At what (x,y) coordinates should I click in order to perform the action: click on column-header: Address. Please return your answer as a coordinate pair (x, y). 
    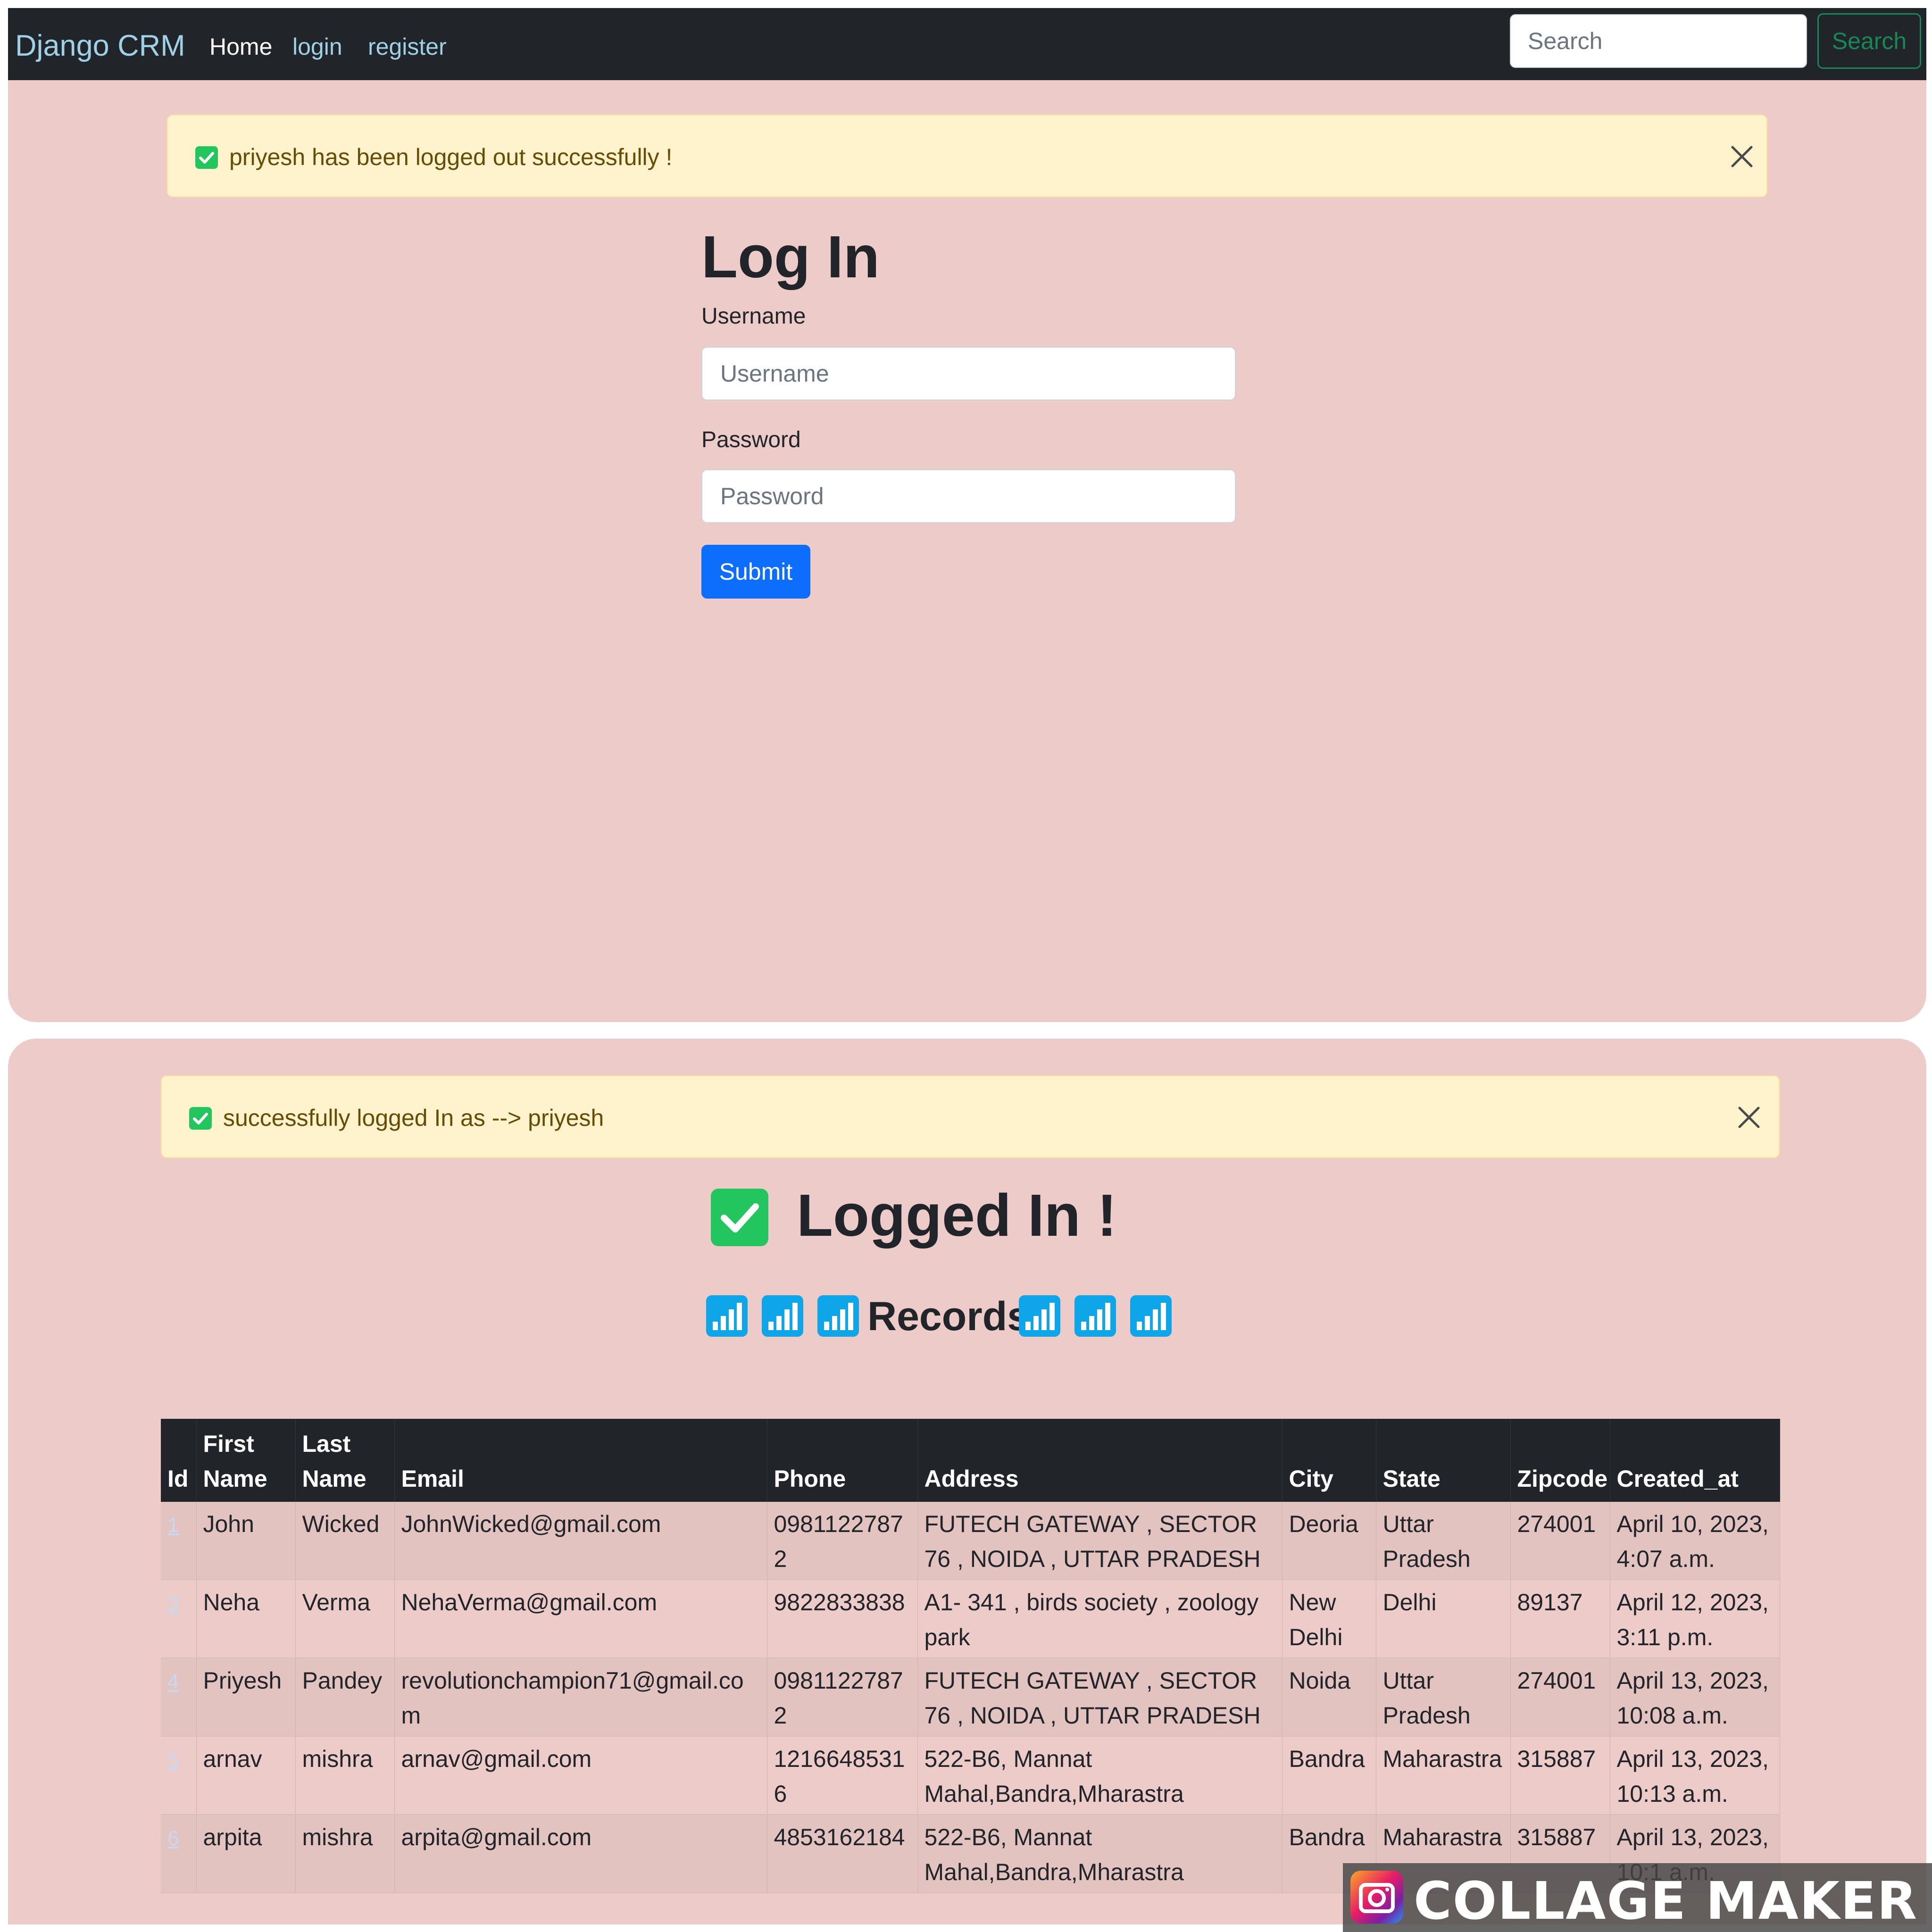
    Looking at the image, I should click on (1099, 1461).